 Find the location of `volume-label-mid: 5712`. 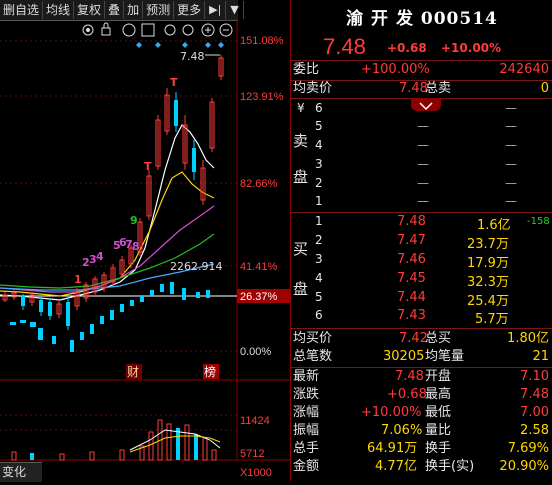

volume-label-mid: 5712 is located at coordinates (252, 454).